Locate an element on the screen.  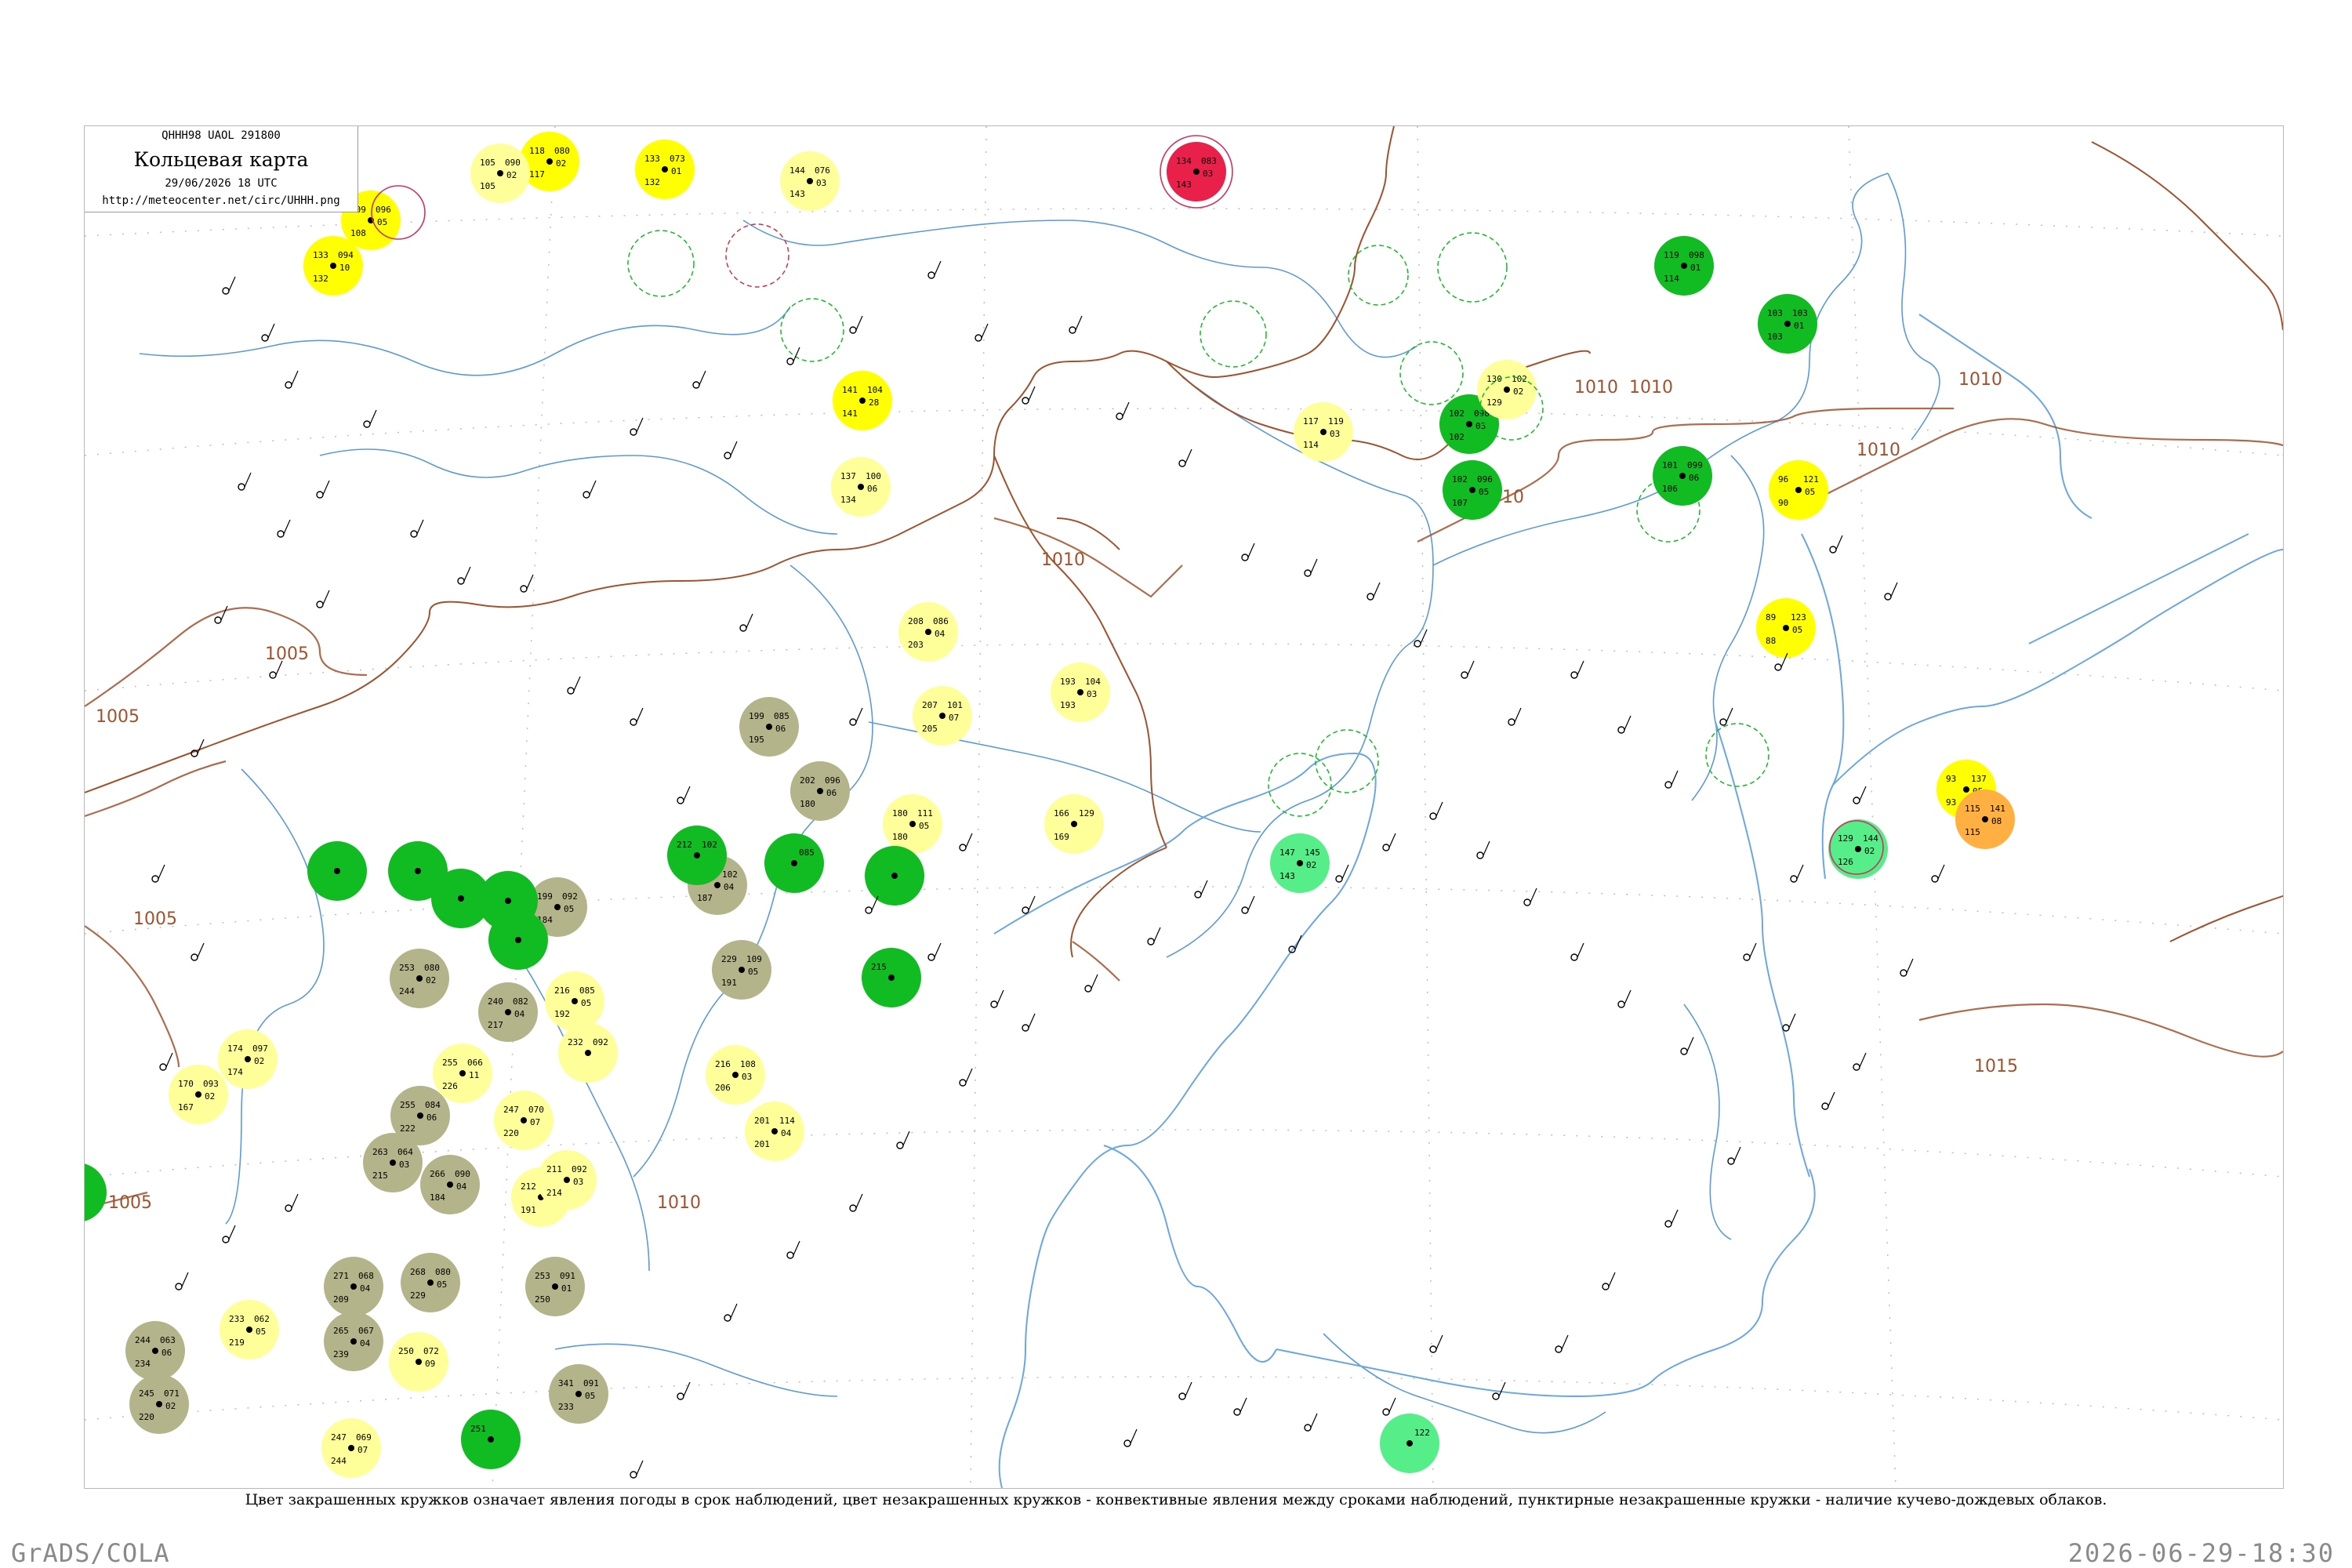
station-pressure: 104 is located at coordinates (1093, 682).